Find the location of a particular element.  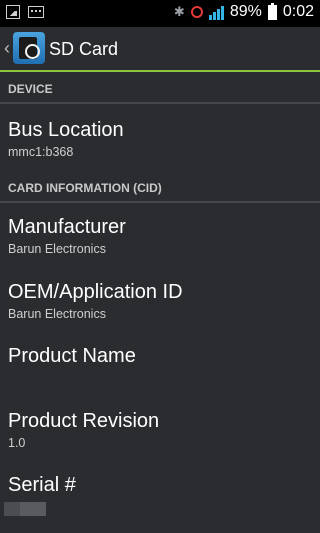

status-left-icons is located at coordinates (25, 12).